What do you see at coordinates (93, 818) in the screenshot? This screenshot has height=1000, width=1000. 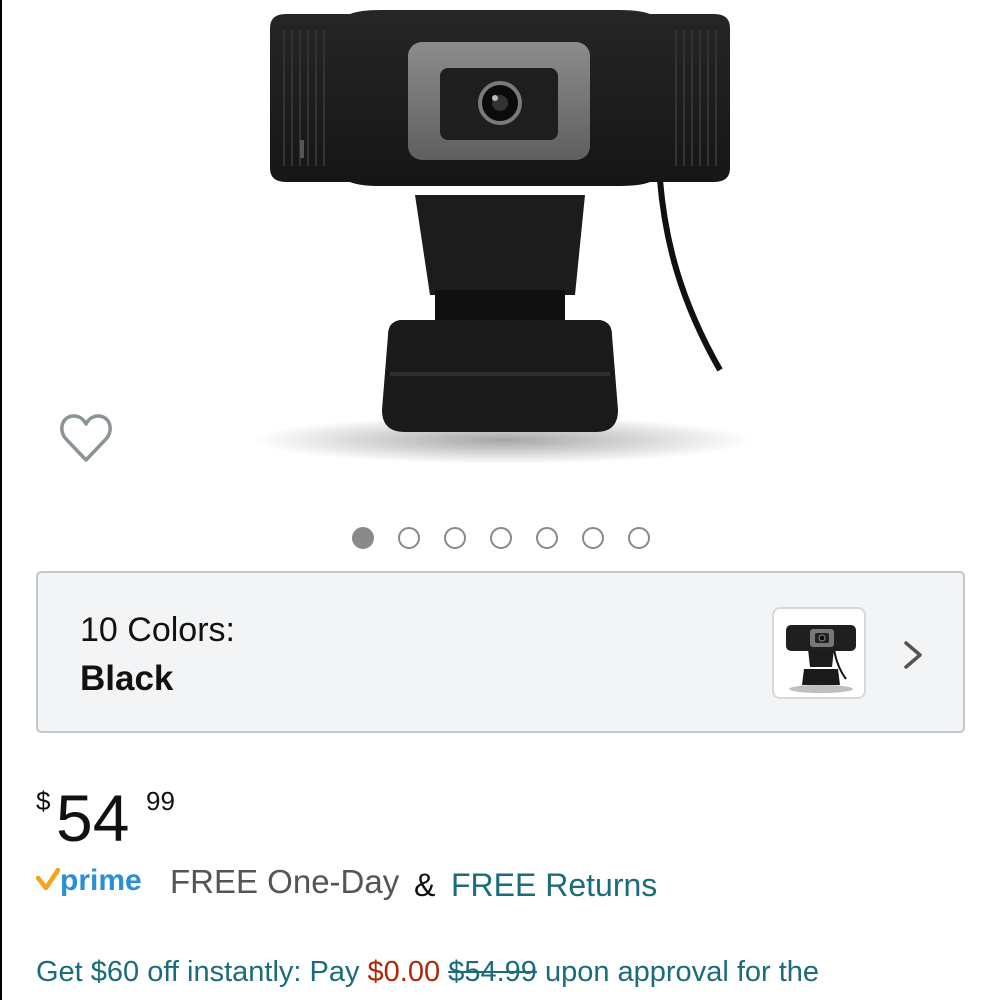 I see `price-whole: 54` at bounding box center [93, 818].